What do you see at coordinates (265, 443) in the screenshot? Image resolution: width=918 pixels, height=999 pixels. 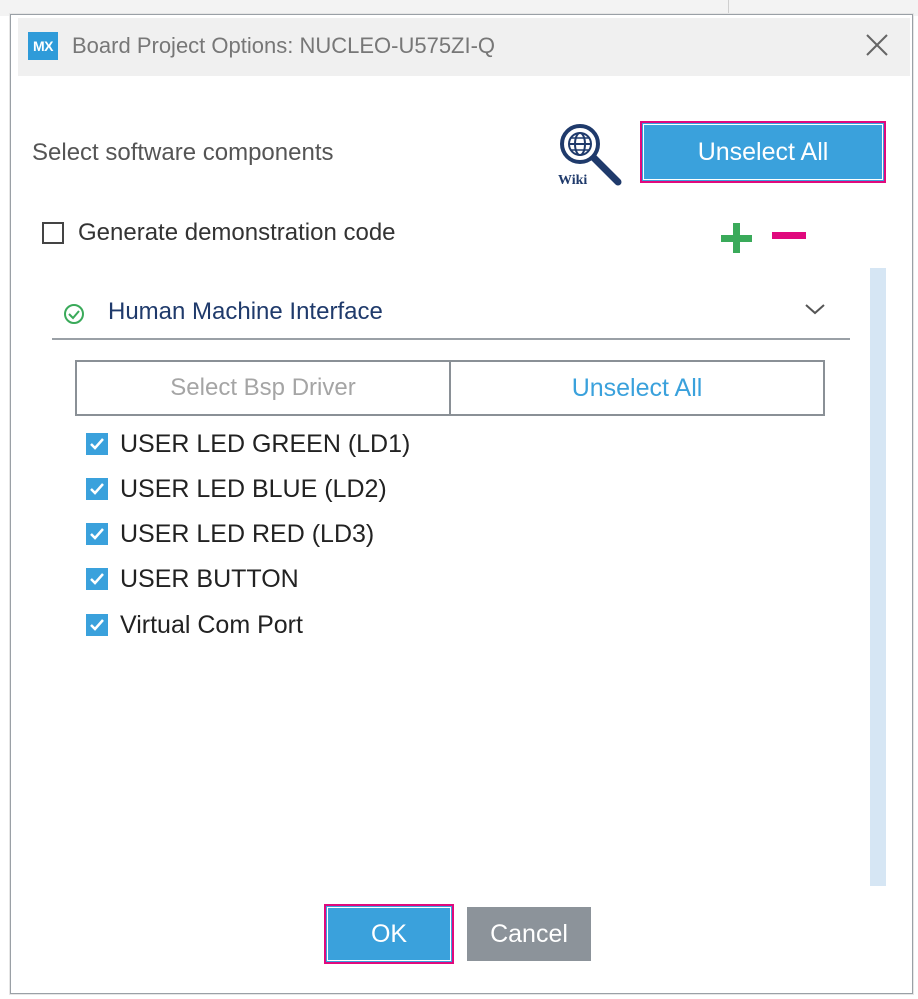 I see `driver-label: USER LED GREEN (LD1)` at bounding box center [265, 443].